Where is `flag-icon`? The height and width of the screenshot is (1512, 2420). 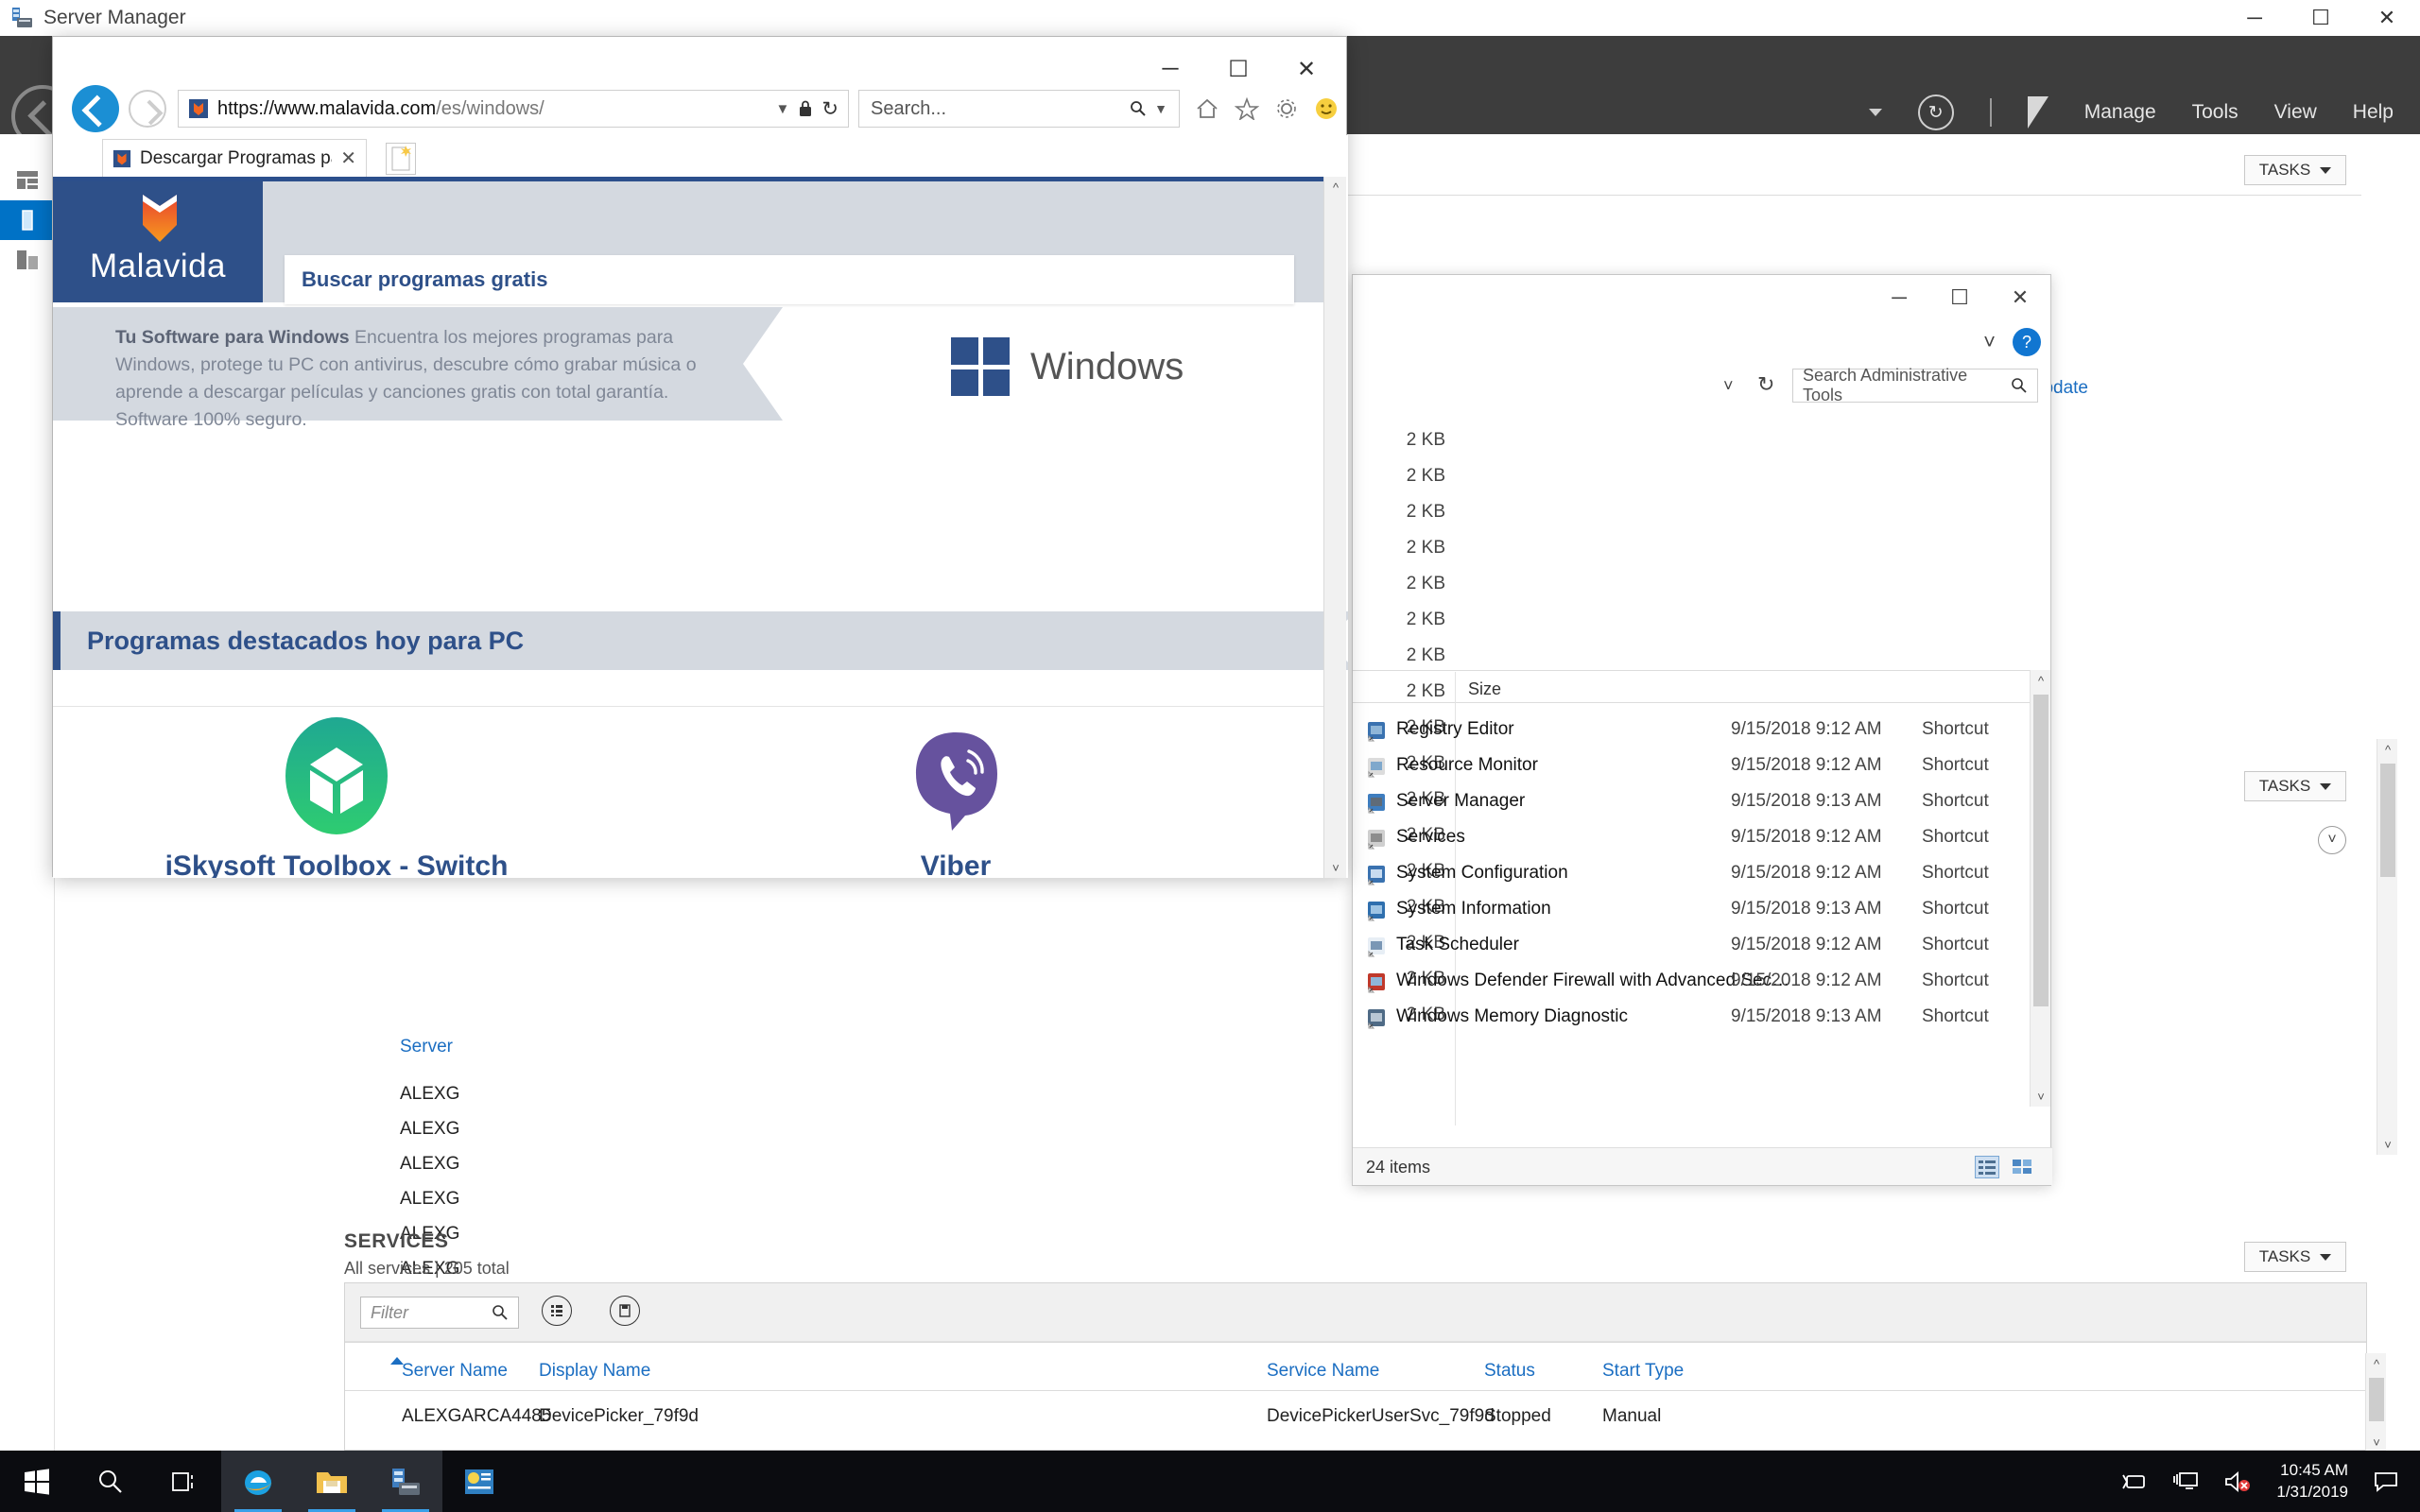 flag-icon is located at coordinates (2038, 112).